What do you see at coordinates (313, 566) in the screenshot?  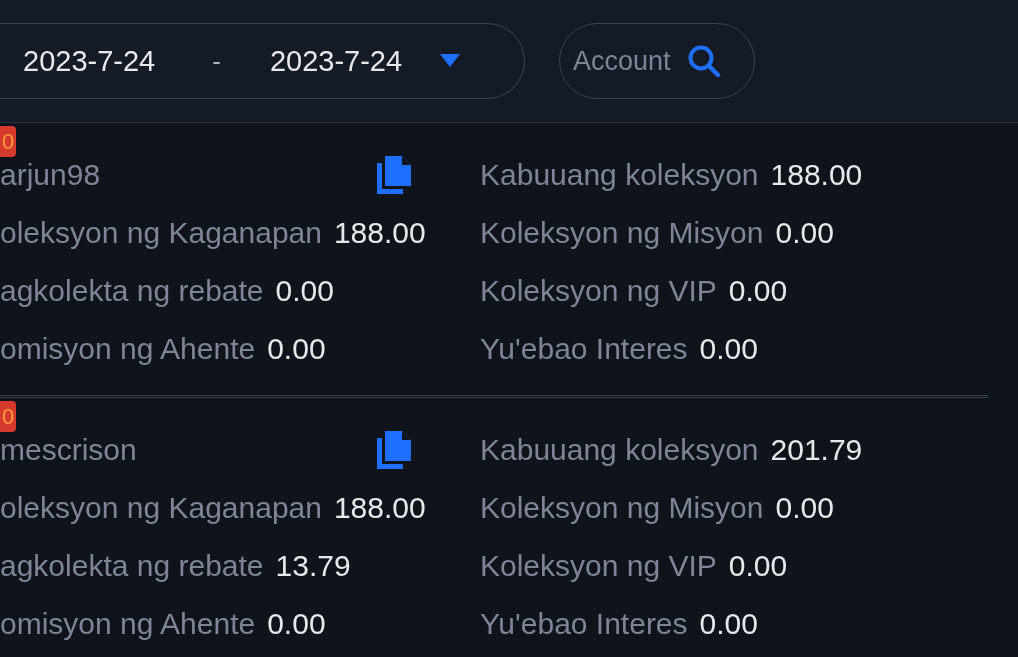 I see `stat-value: 13.79` at bounding box center [313, 566].